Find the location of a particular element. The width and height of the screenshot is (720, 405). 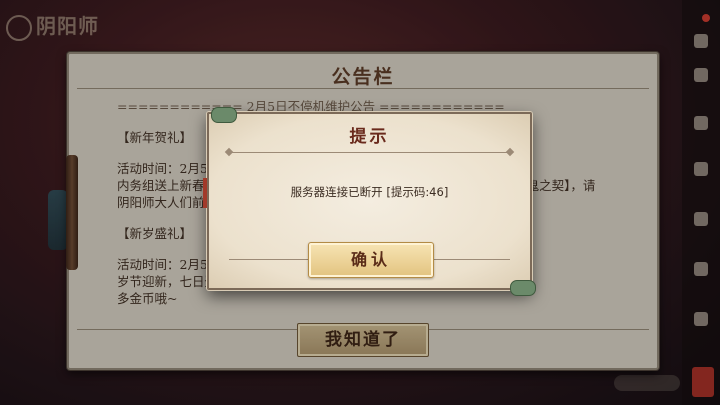

board-title: 公告栏 is located at coordinates (363, 77).